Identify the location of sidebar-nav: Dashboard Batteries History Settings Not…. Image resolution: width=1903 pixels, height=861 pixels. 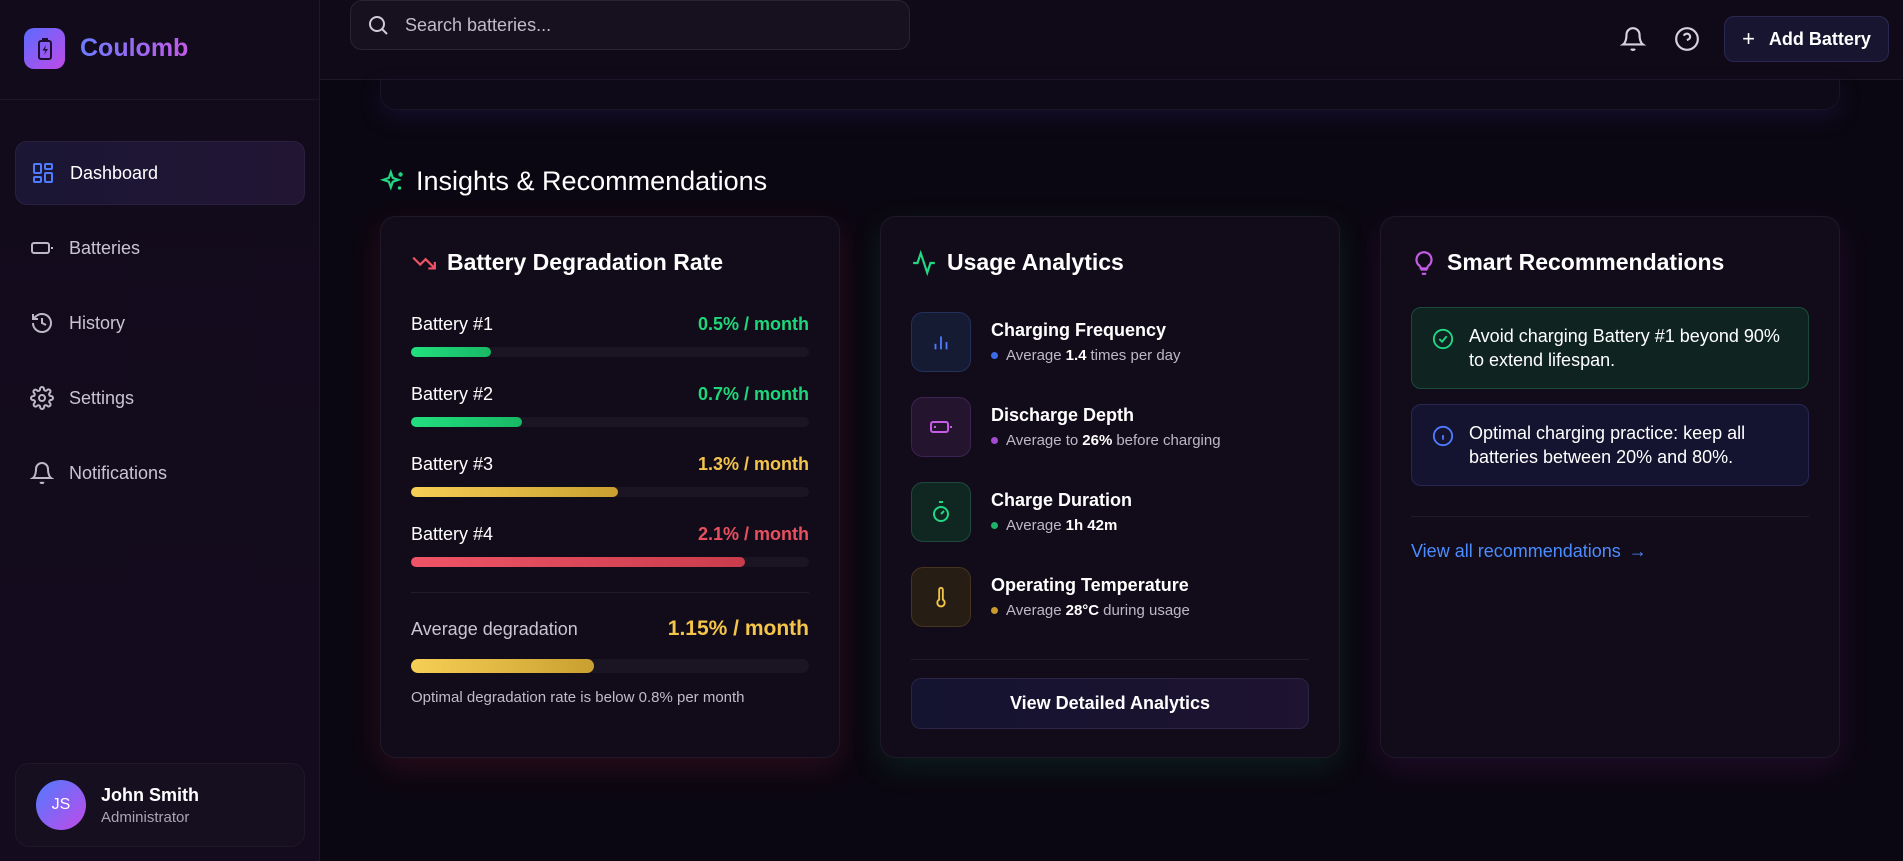
(160, 328).